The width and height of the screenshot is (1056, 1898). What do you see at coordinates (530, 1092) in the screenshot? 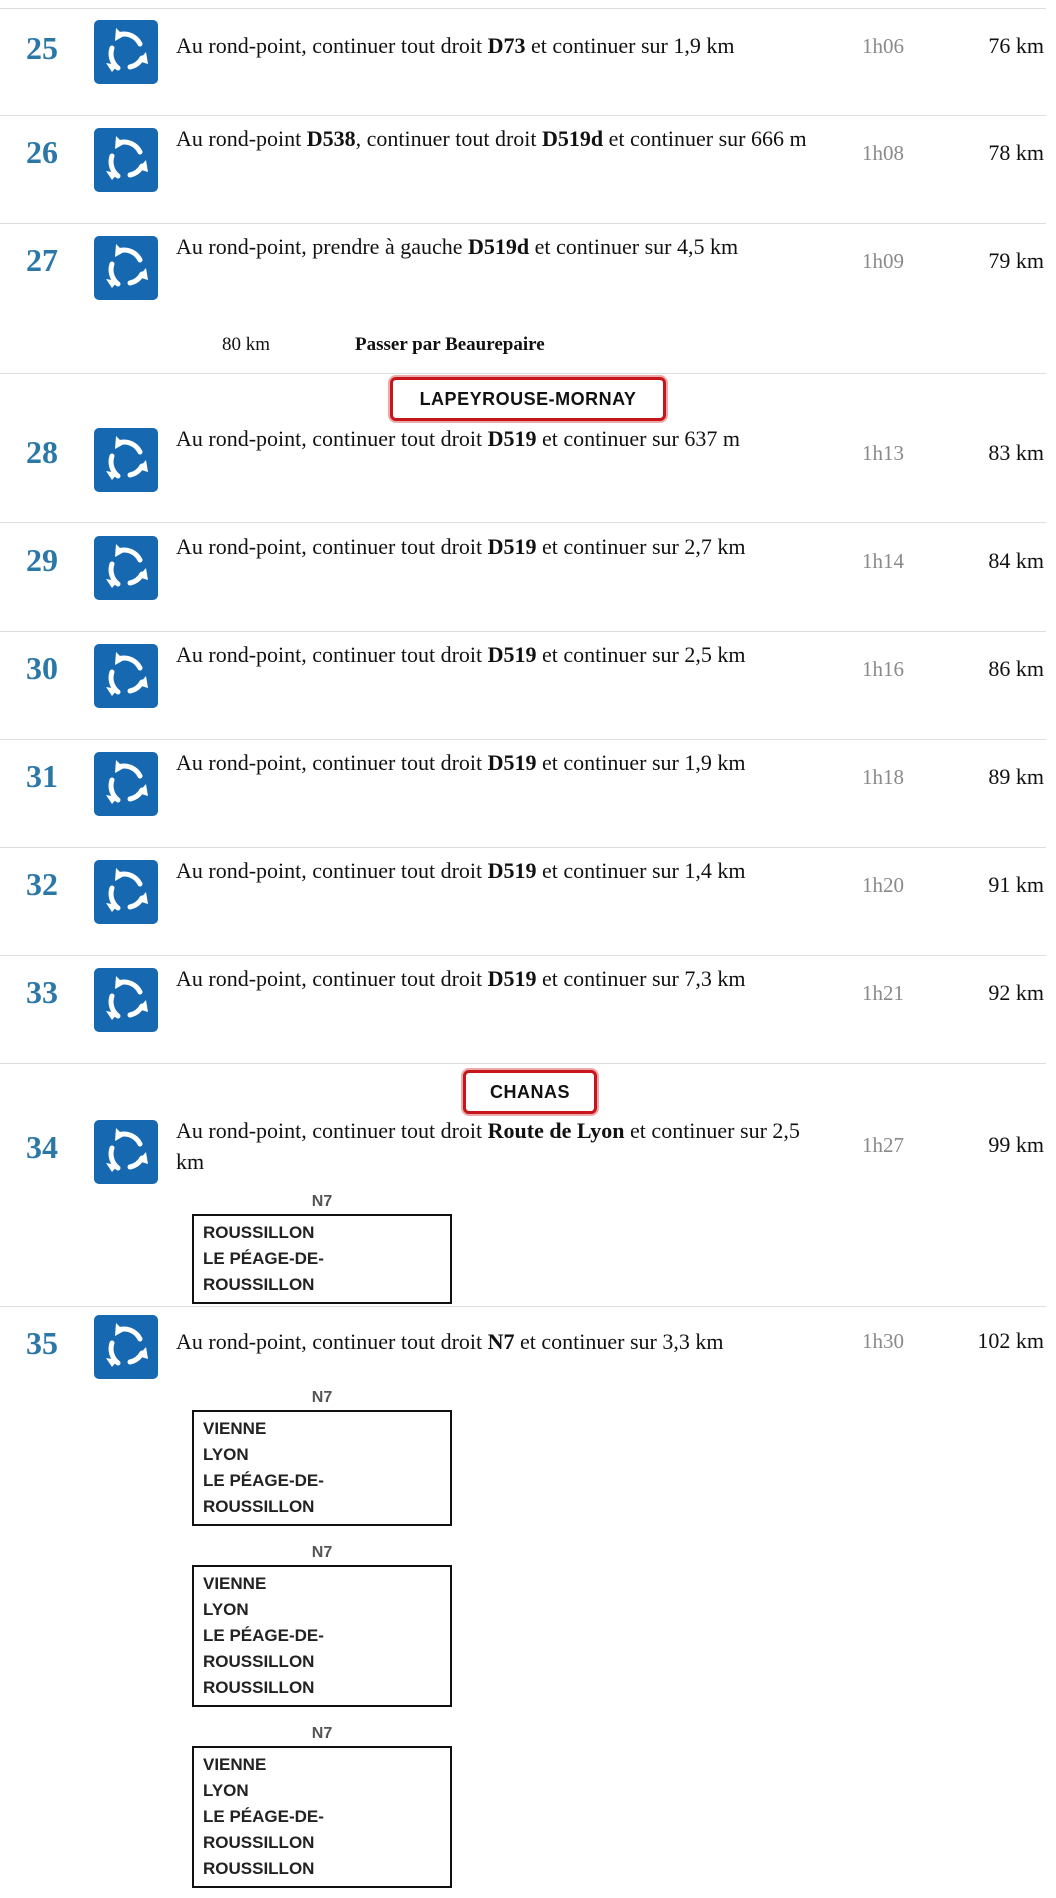
I see `town-sign: CHANAS` at bounding box center [530, 1092].